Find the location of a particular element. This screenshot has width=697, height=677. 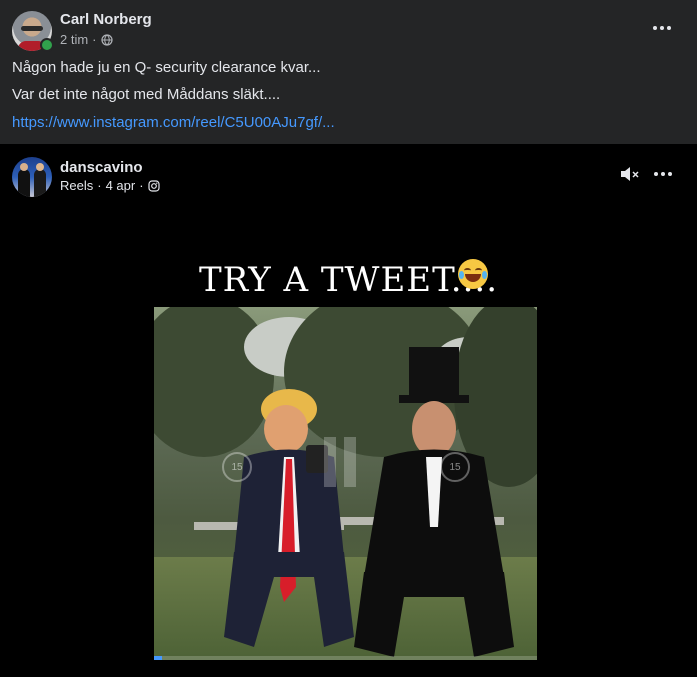

embed-author-name: danscavino is located at coordinates (101, 167).